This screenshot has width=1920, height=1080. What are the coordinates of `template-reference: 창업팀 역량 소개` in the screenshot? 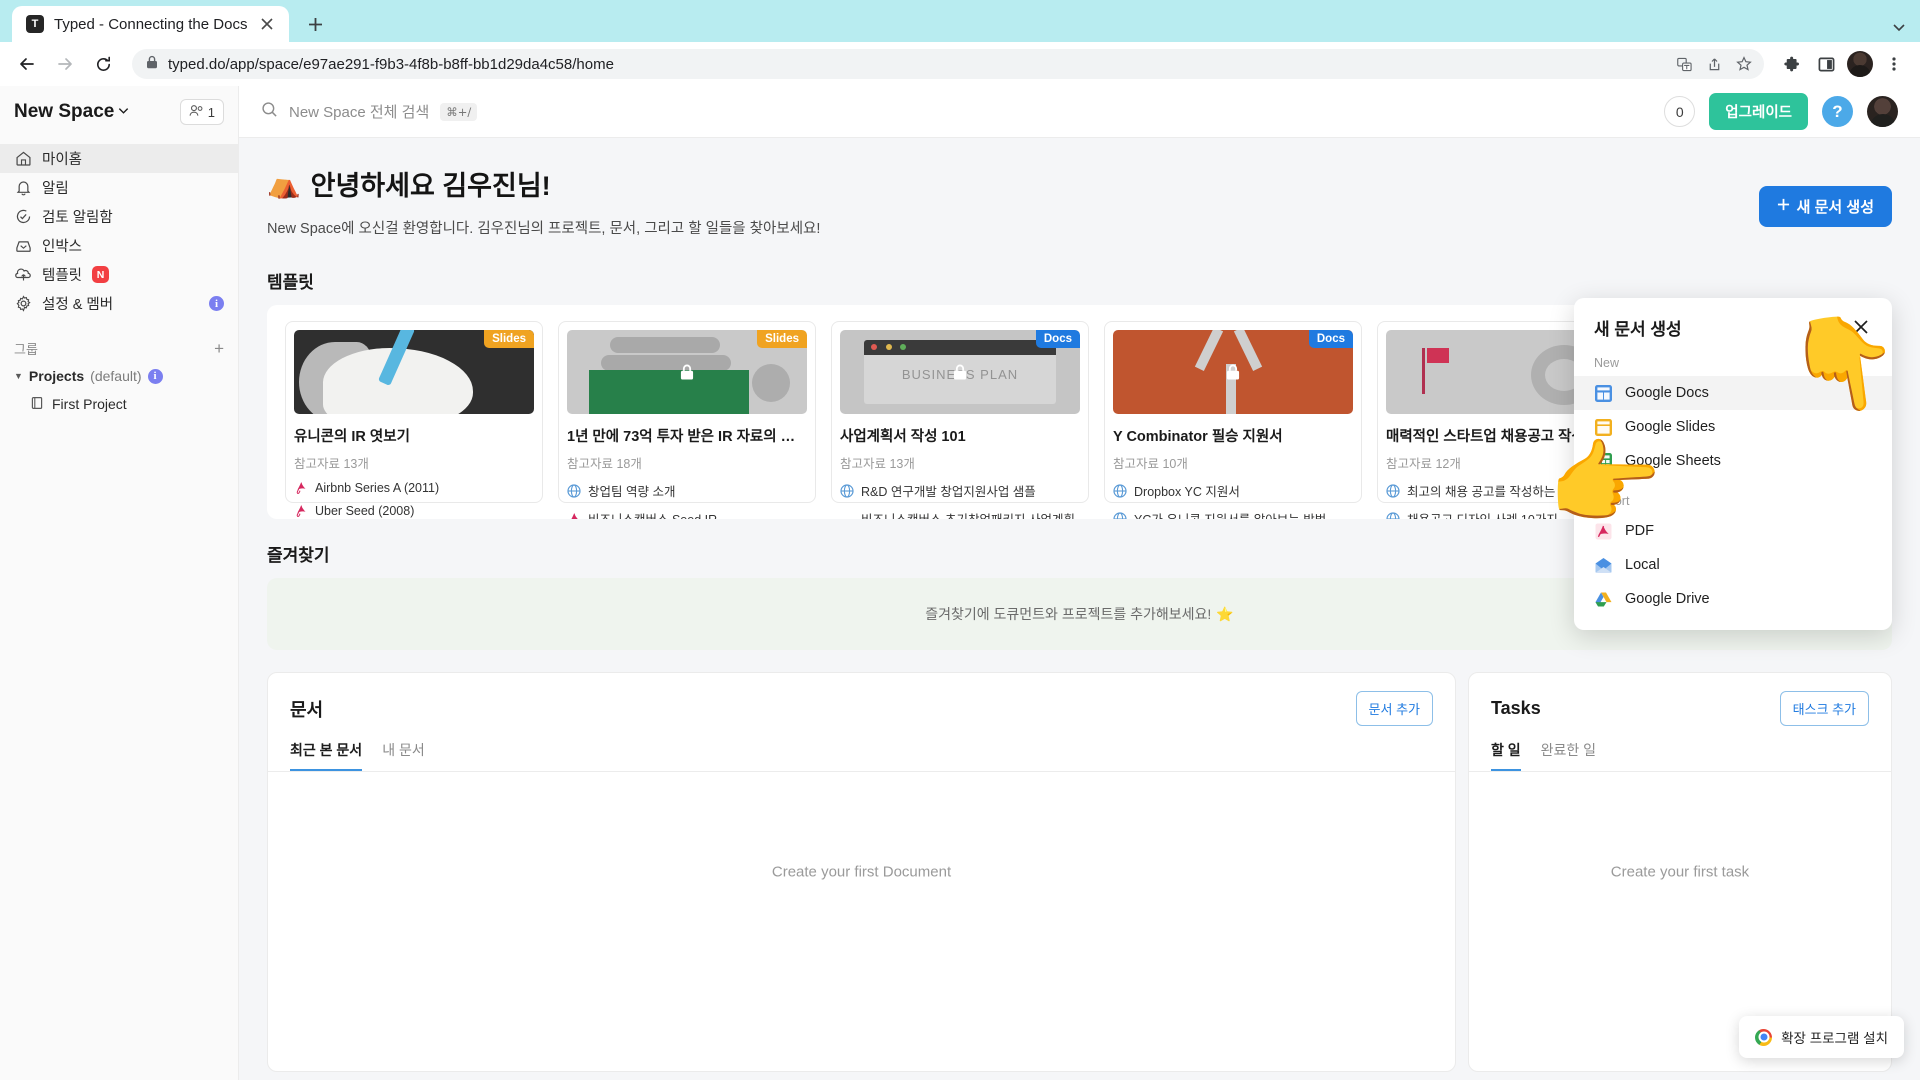 It's located at (687, 490).